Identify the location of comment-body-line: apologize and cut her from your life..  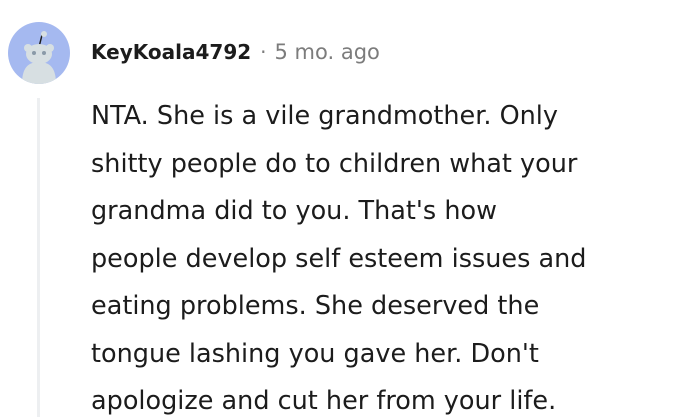
(324, 401).